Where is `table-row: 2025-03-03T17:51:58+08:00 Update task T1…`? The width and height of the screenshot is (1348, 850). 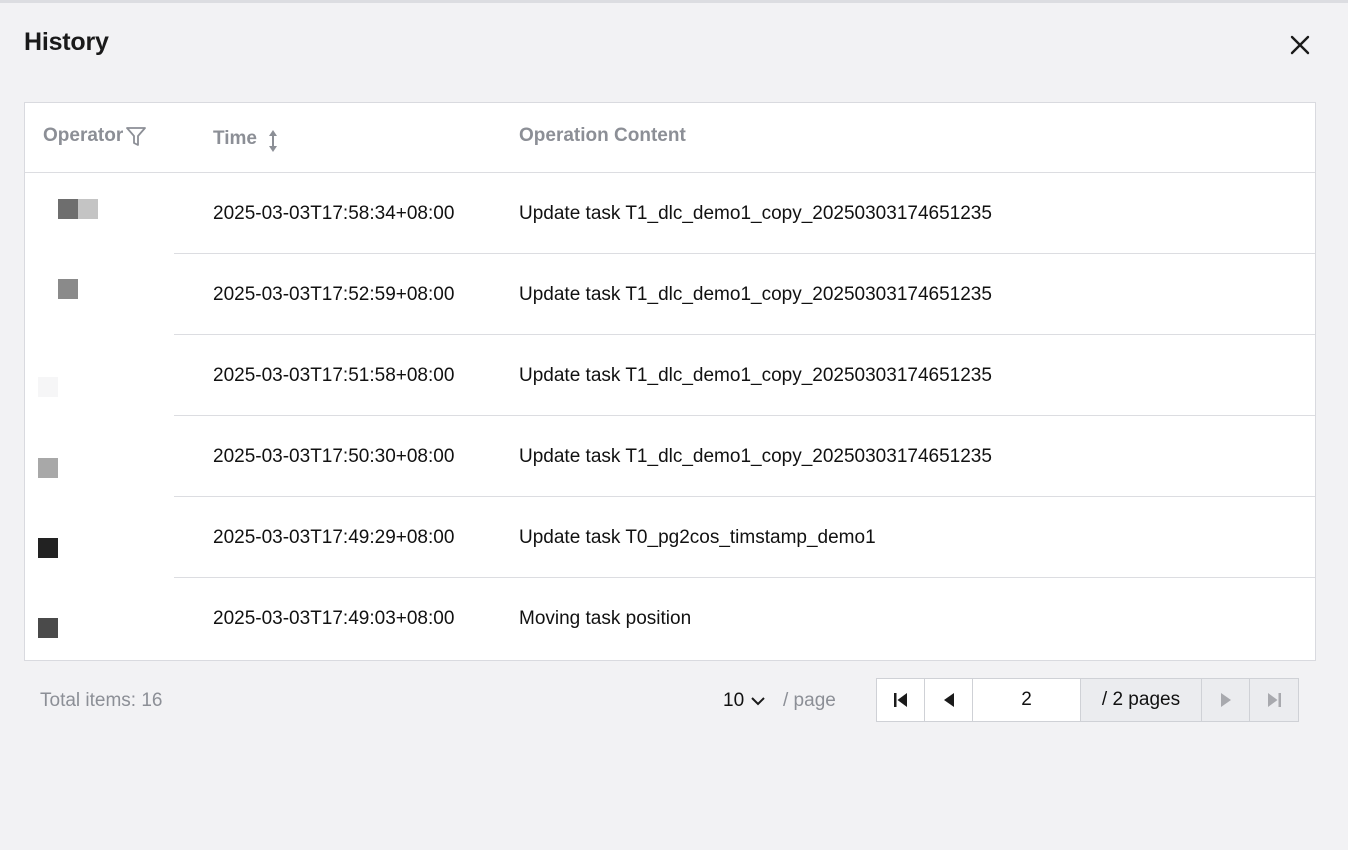
table-row: 2025-03-03T17:51:58+08:00 Update task T1… is located at coordinates (670, 375).